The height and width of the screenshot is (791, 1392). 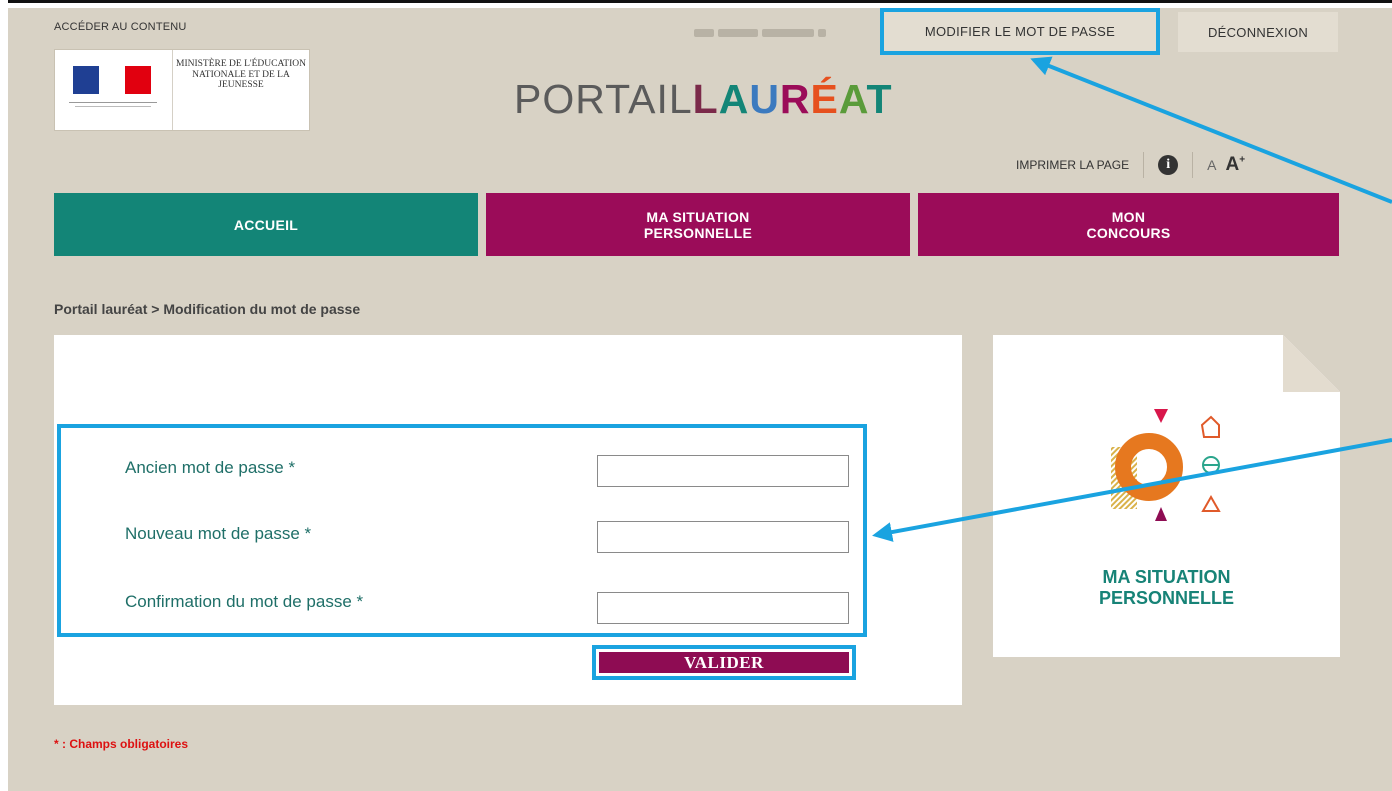 I want to click on nav-tab-situation-line1: MA SITUATION, so click(x=698, y=216).